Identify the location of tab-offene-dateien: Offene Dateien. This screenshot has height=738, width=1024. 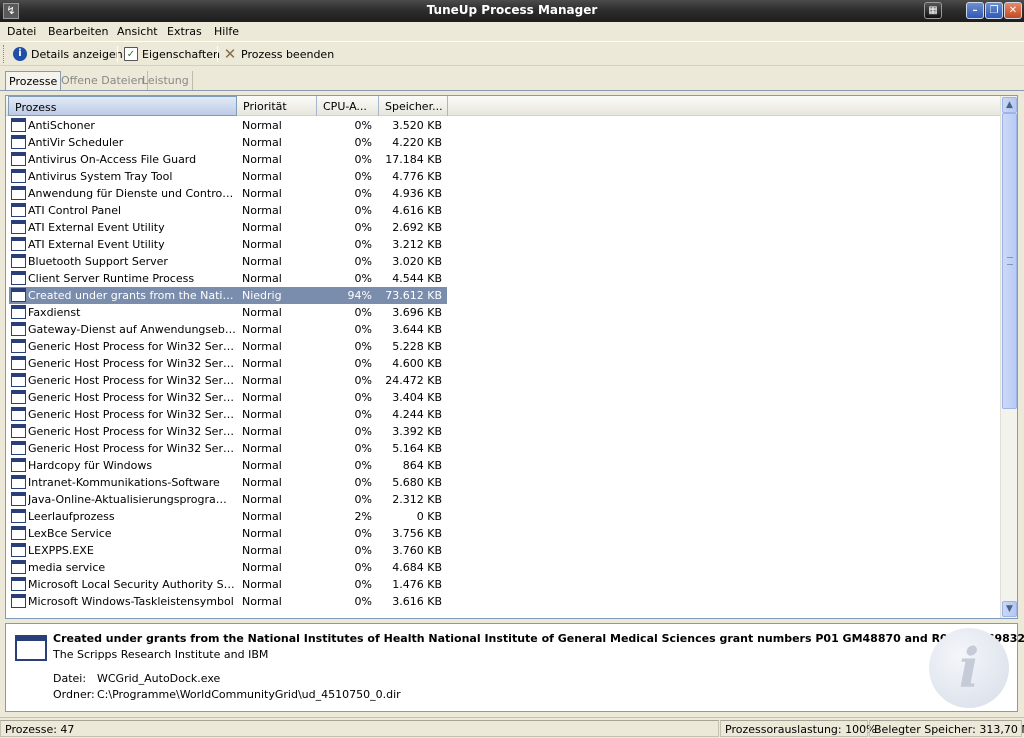
(103, 80).